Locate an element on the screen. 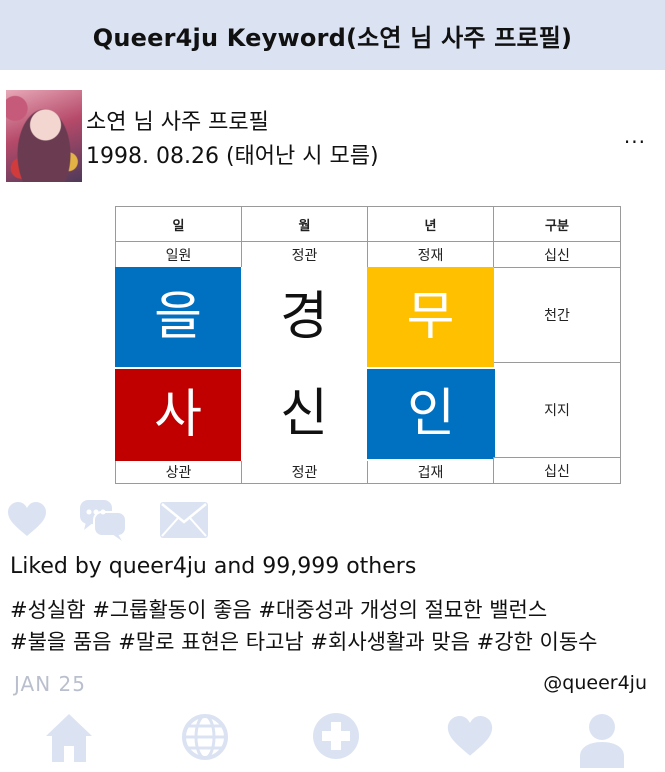 This screenshot has height=772, width=665. sipsin-top-day: 일원 is located at coordinates (178, 254).